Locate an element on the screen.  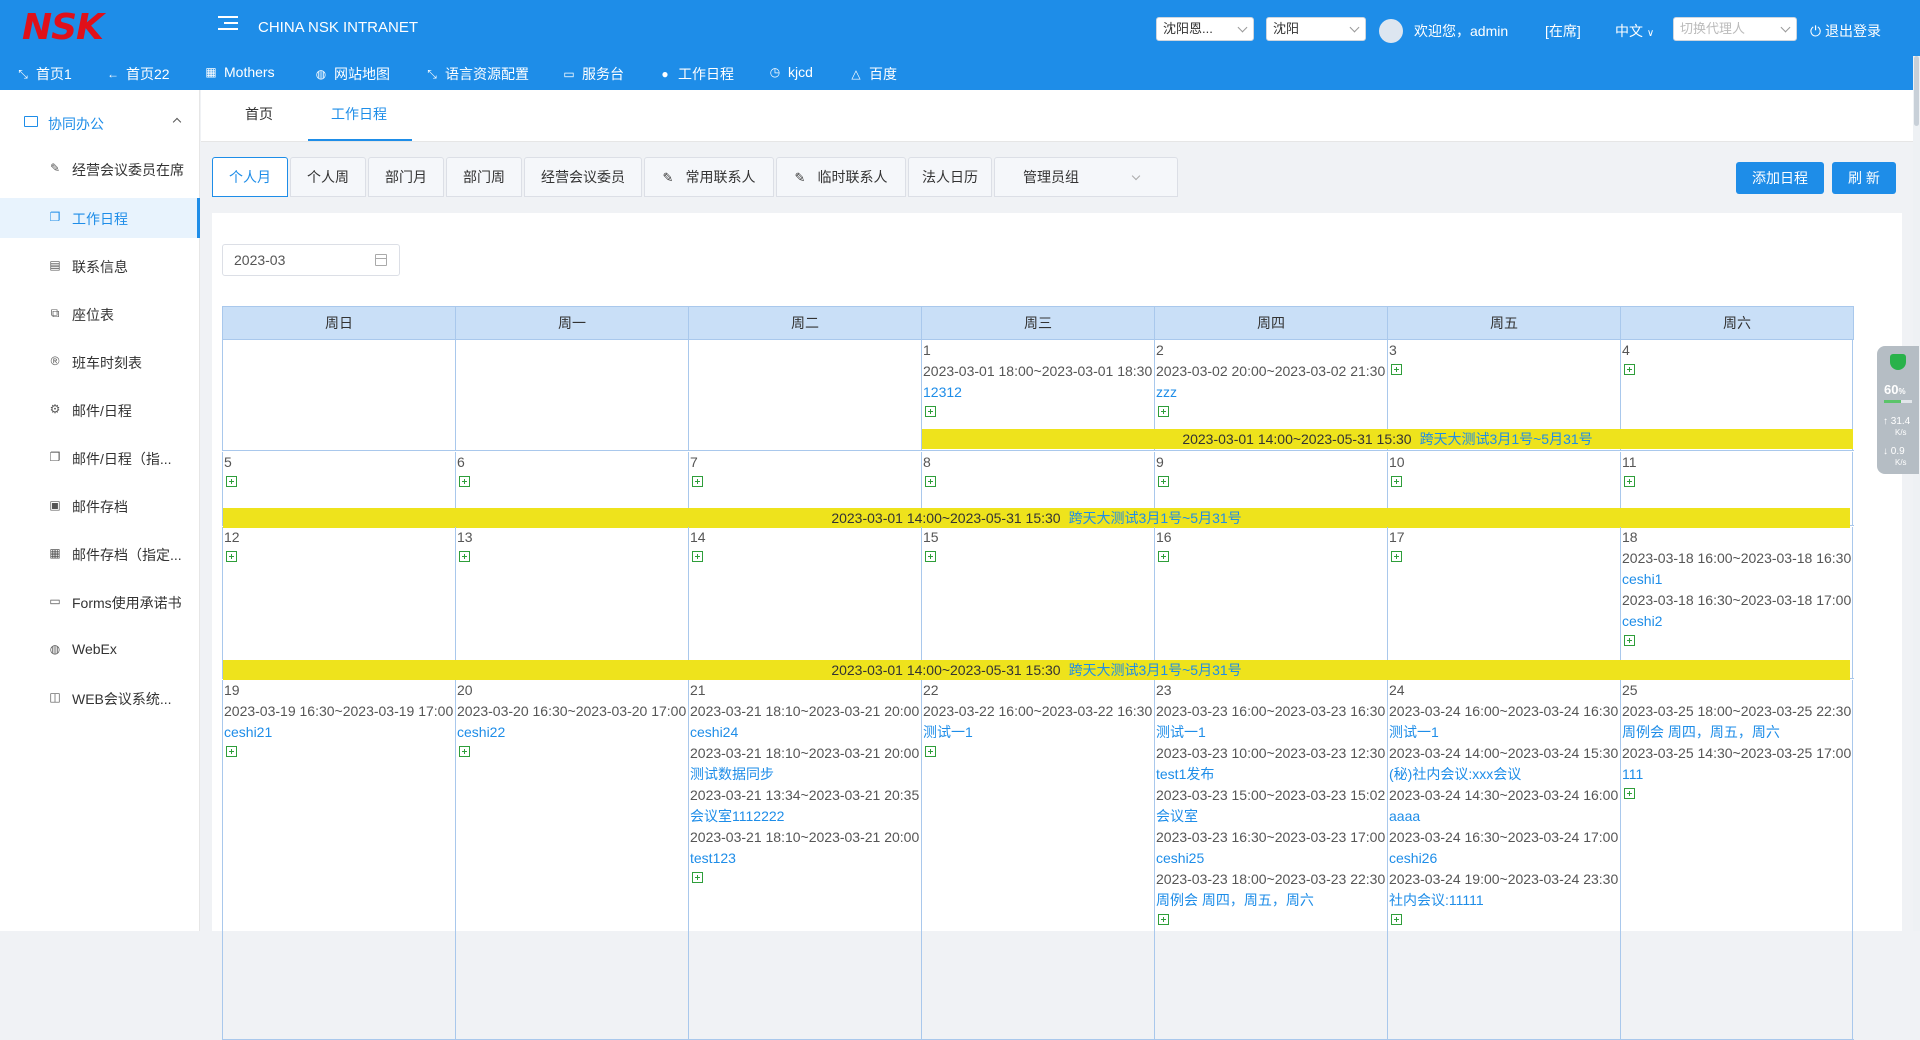
nav-item-service-desk: ▭ 服务台 is located at coordinates (593, 74).